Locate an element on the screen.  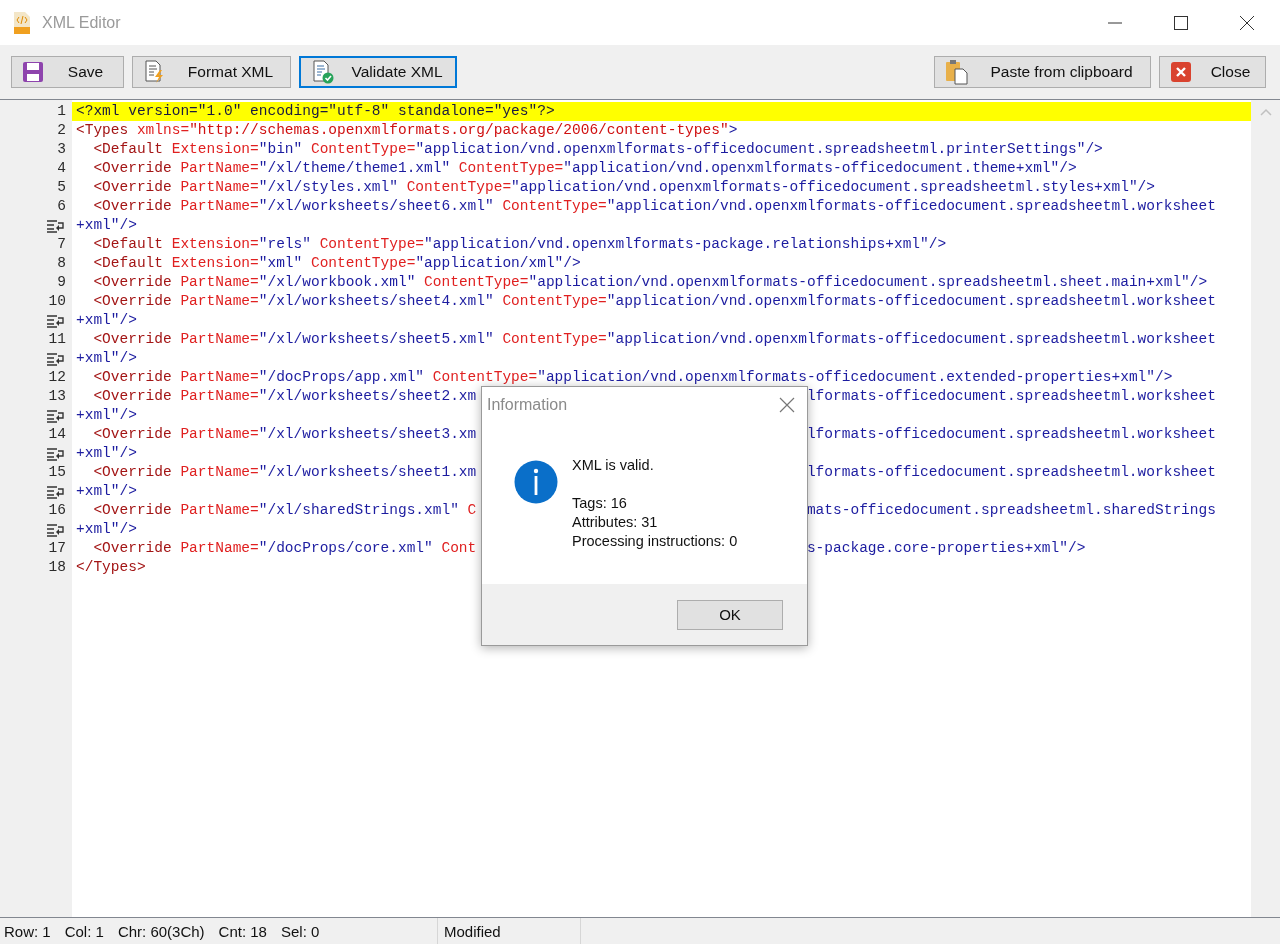
line-number: 13 is located at coordinates (57, 396).